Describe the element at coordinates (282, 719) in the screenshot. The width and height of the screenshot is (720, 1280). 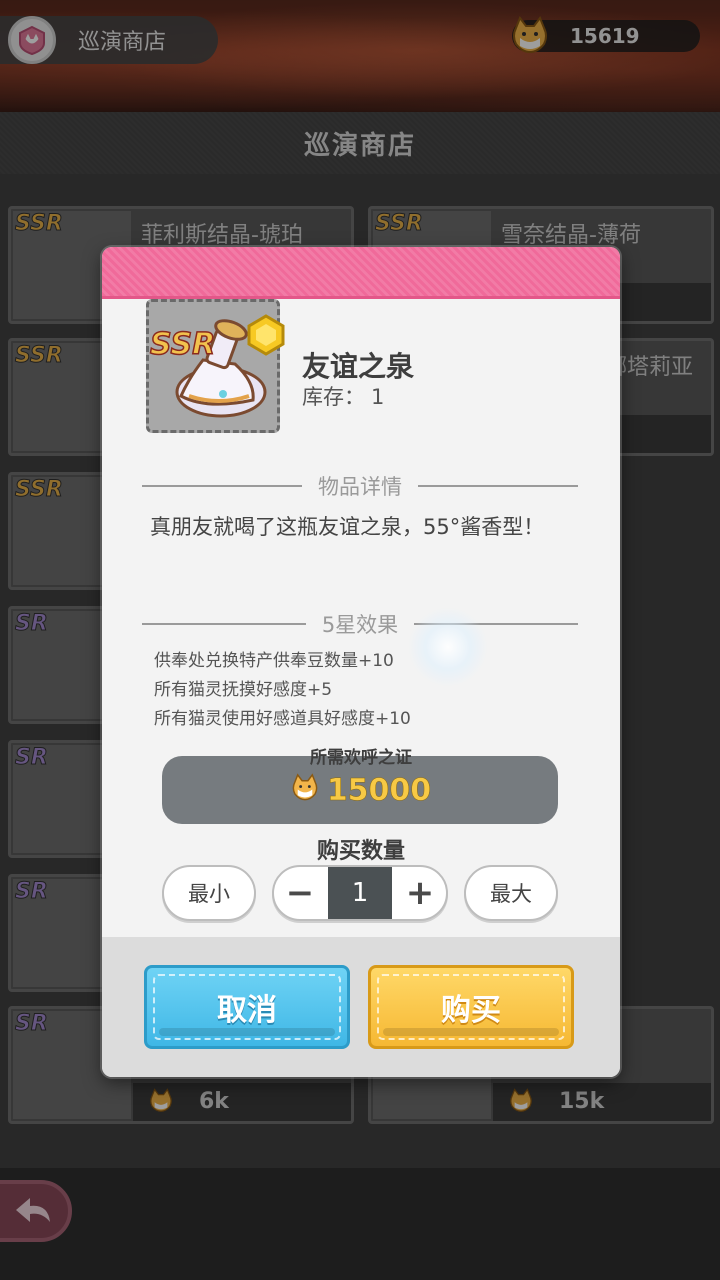
I see `effect-item: 所有猫灵使用好感道具好感度+10` at that location.